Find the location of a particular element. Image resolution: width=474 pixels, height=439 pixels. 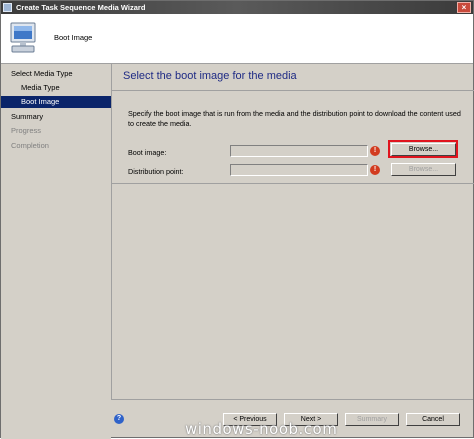

boot-image-field is located at coordinates (299, 151).